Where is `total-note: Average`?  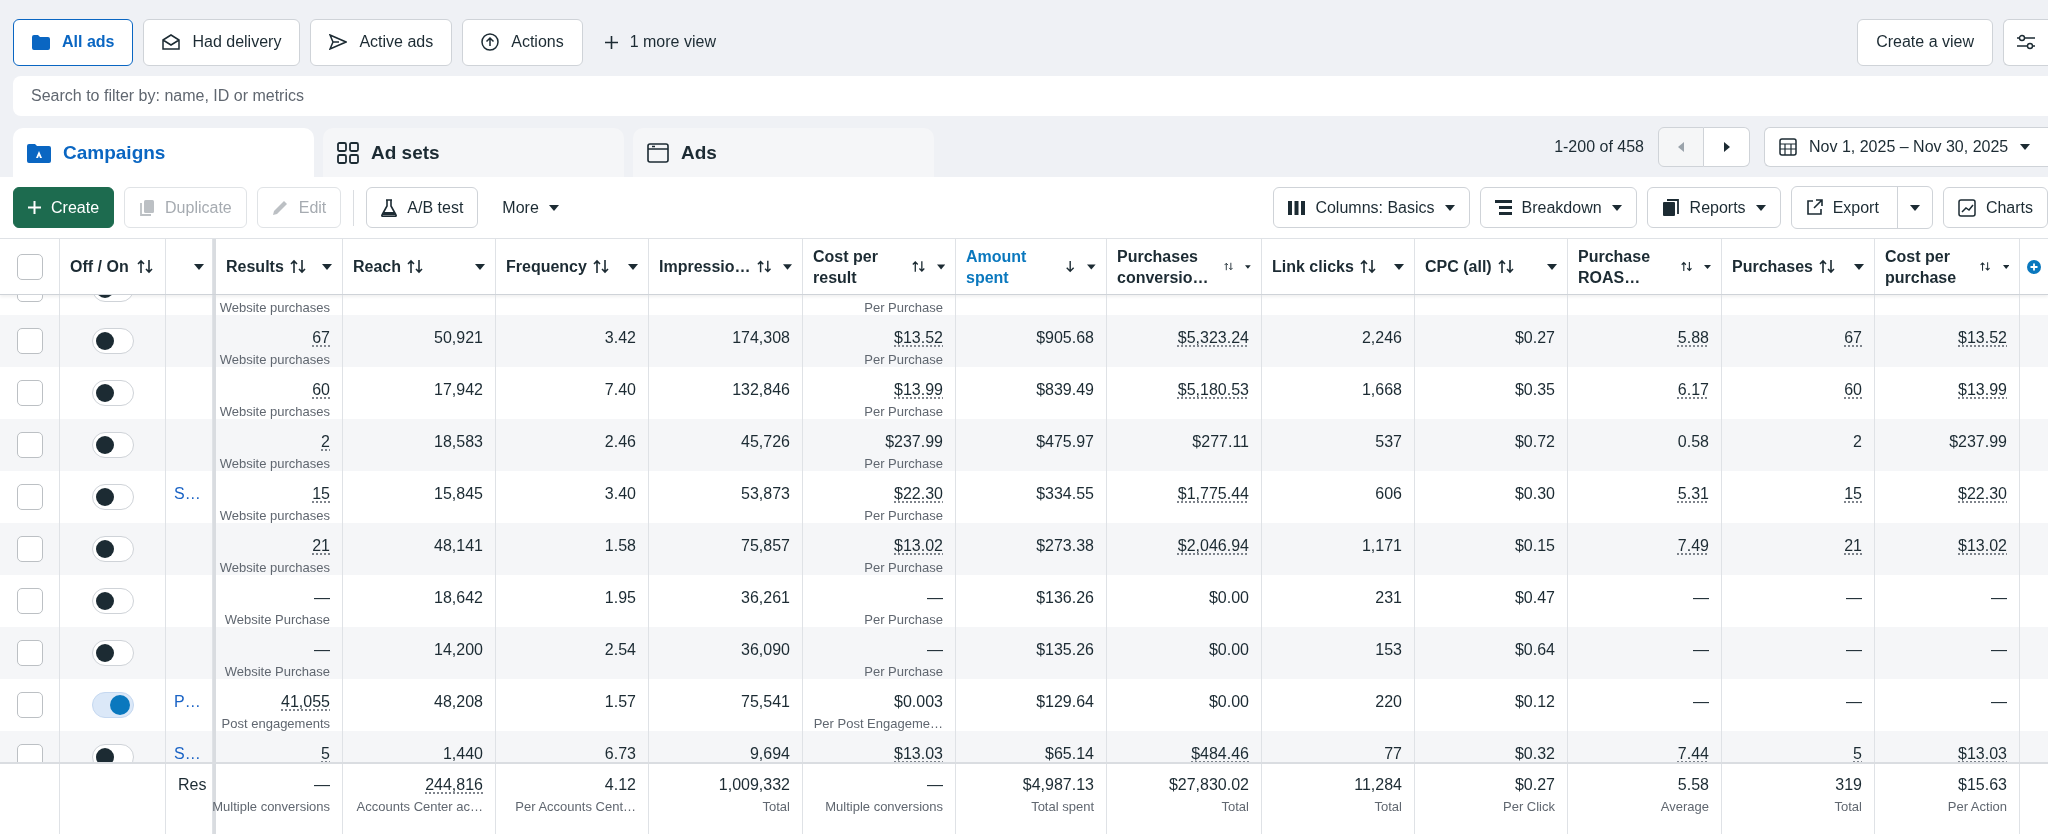 total-note: Average is located at coordinates (1684, 806).